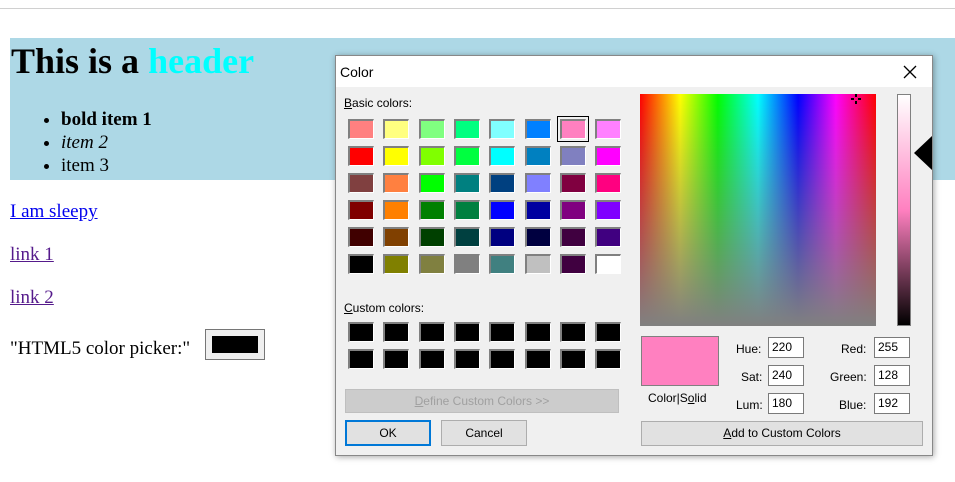 The height and width of the screenshot is (482, 955). Describe the element at coordinates (786, 375) in the screenshot. I see `sat-field: 240` at that location.